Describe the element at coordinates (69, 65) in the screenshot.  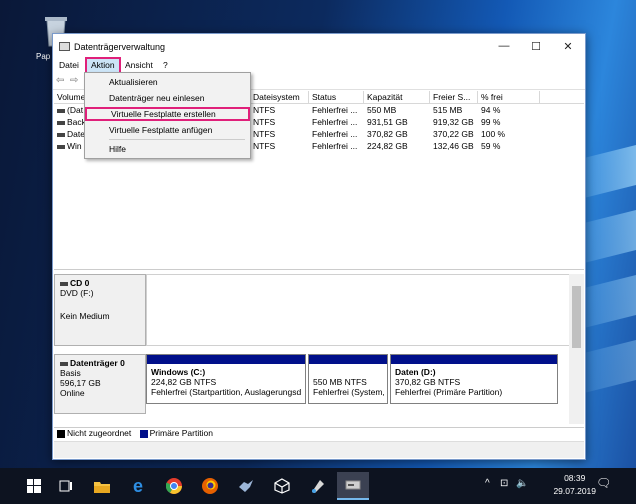
I see `menu-datei: Datei` at that location.